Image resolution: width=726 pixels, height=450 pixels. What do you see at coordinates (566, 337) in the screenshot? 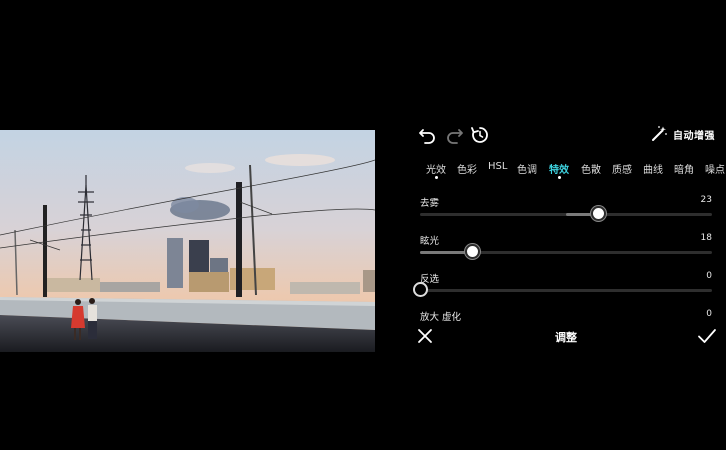
I see `panel-title: 调整` at bounding box center [566, 337].